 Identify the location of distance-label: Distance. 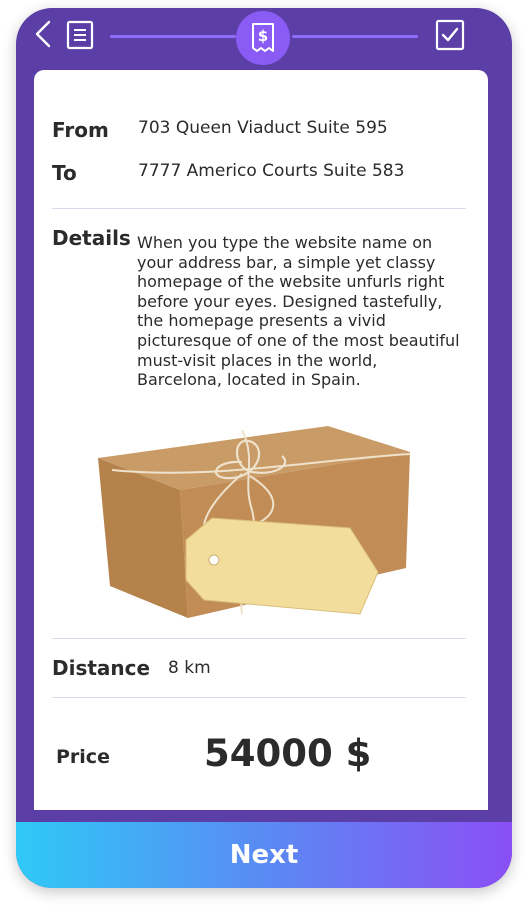
(101, 668).